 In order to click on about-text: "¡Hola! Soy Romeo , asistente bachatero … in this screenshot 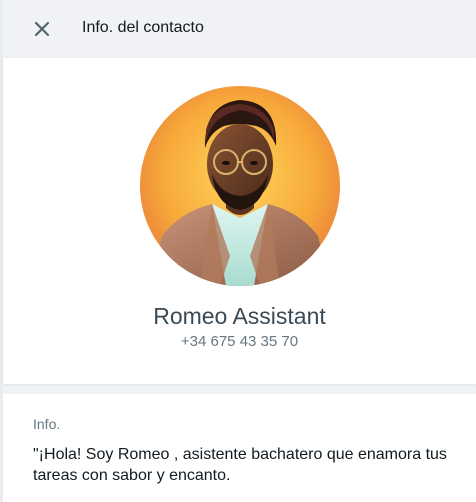, I will do `click(240, 465)`.